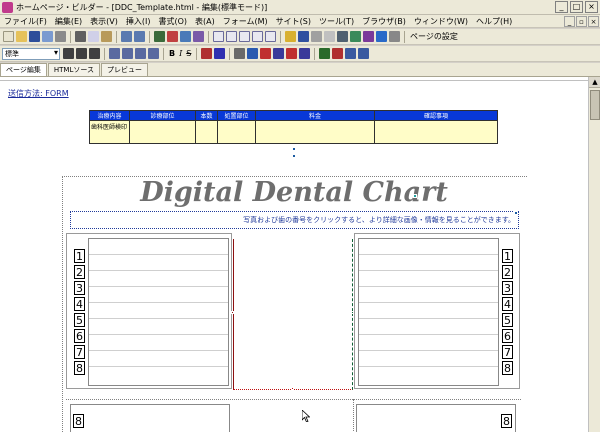 This screenshot has height=432, width=600. I want to click on publish-icon, so click(355, 36).